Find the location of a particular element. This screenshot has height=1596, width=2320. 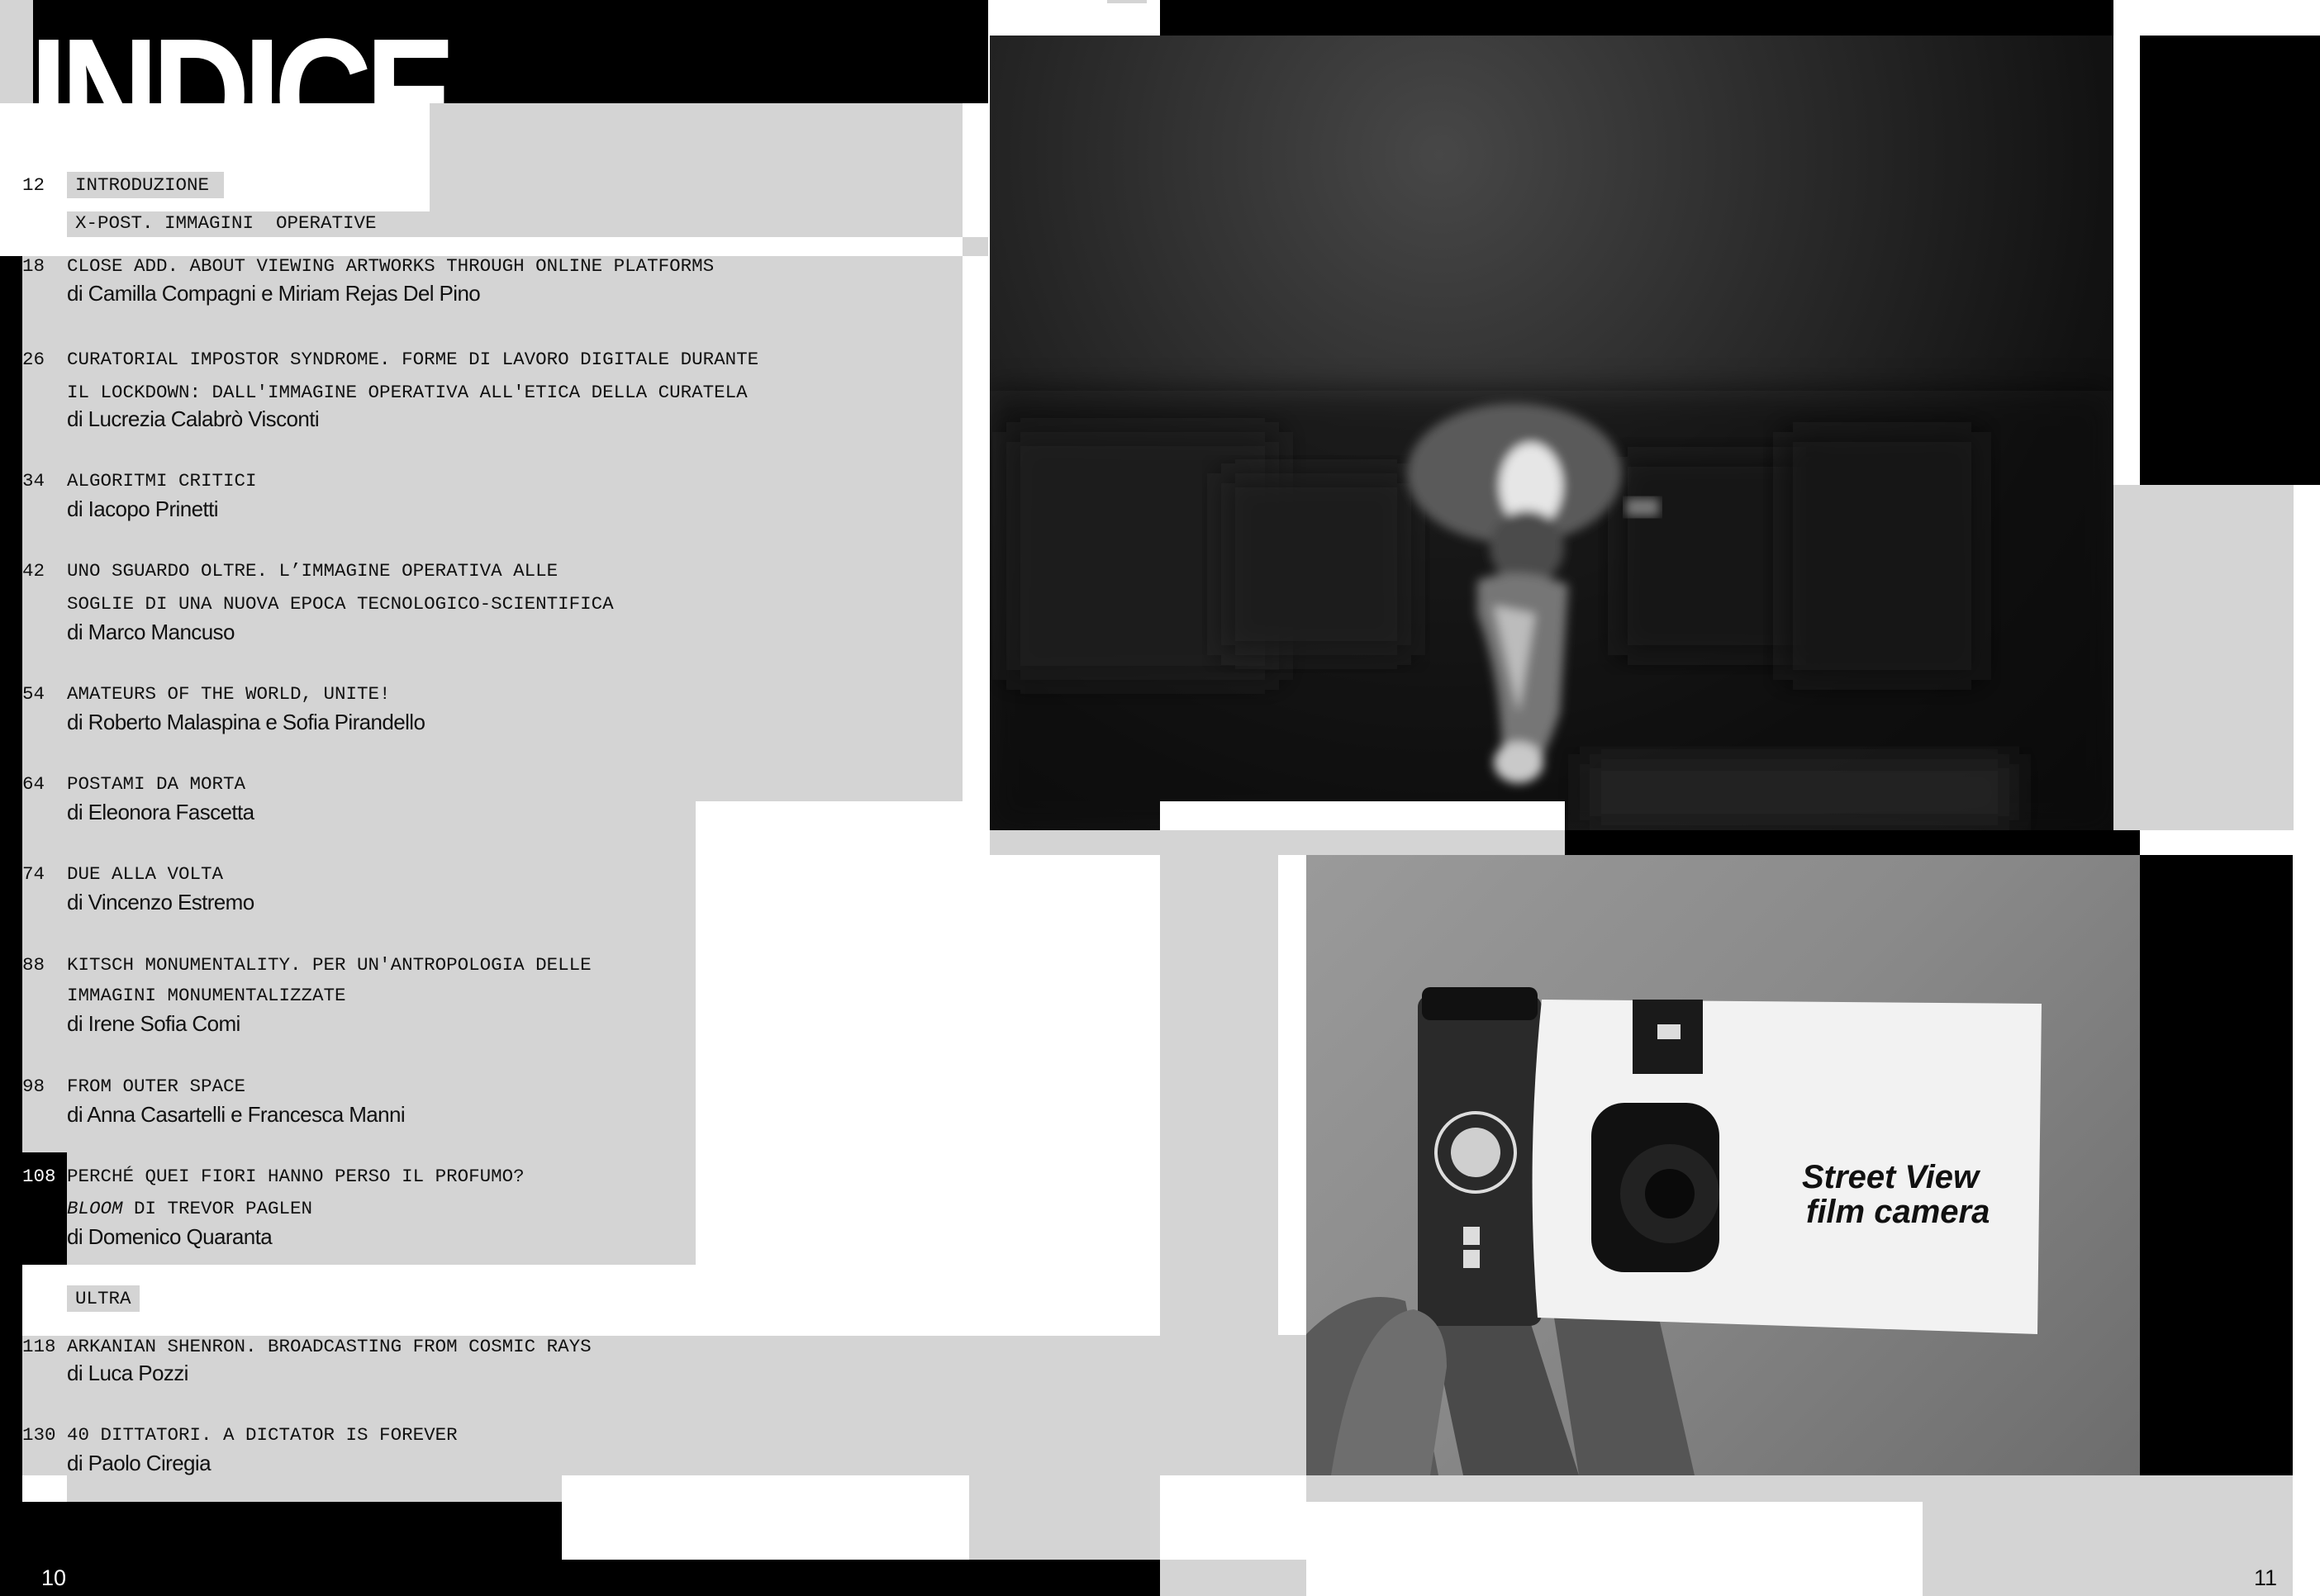

page-title: INDICE is located at coordinates (261, 58).